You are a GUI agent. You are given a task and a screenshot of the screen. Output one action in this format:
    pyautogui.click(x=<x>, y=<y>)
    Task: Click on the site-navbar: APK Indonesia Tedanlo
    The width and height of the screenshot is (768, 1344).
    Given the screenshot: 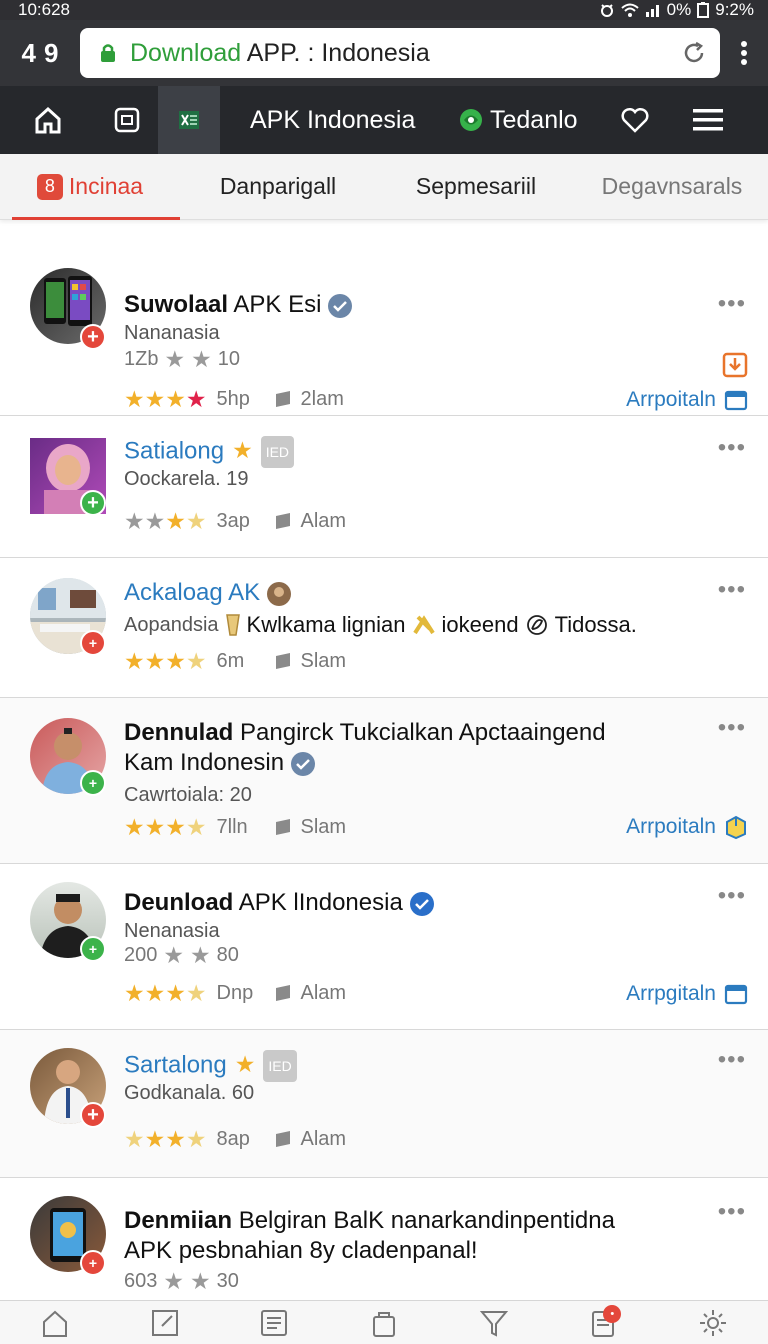 What is the action you would take?
    pyautogui.click(x=384, y=120)
    